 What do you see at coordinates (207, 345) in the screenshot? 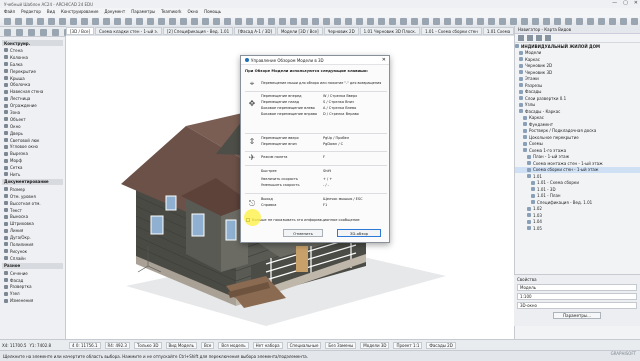
I see `quick-option: Все` at bounding box center [207, 345].